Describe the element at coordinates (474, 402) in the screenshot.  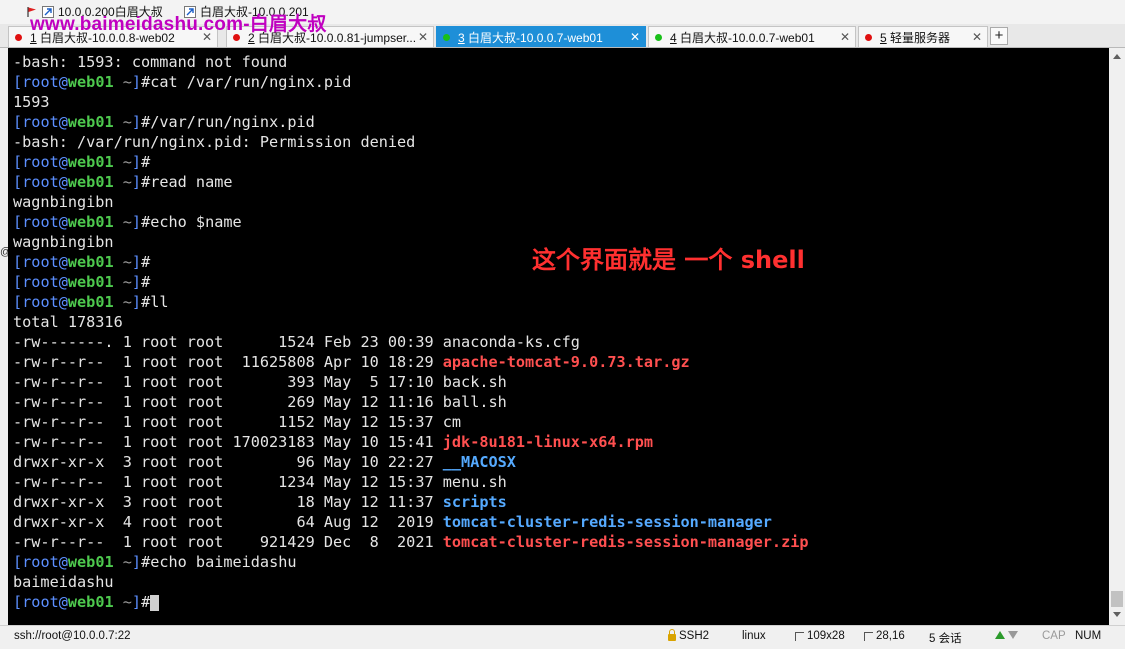
I see `terminal-text-segment: ball.sh` at that location.